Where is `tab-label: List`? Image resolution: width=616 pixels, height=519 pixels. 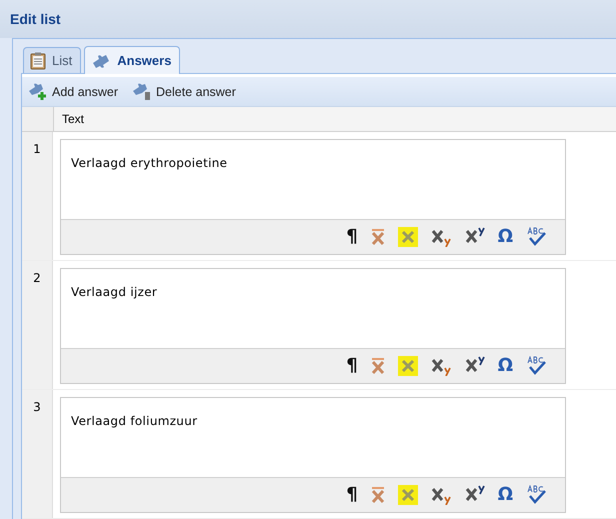 tab-label: List is located at coordinates (62, 60).